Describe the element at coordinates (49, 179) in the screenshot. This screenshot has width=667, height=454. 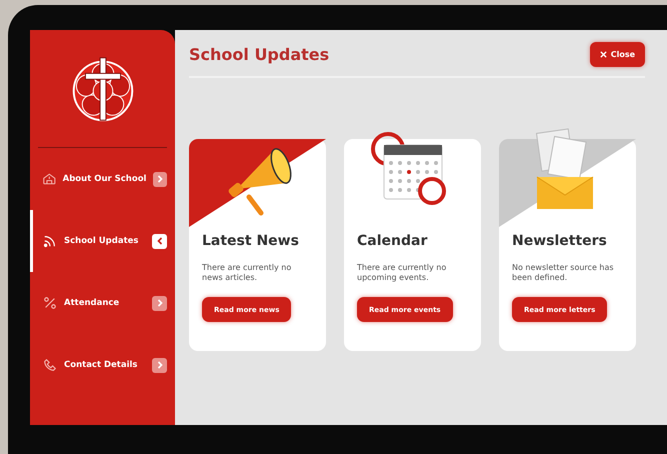
I see `school-building-icon` at that location.